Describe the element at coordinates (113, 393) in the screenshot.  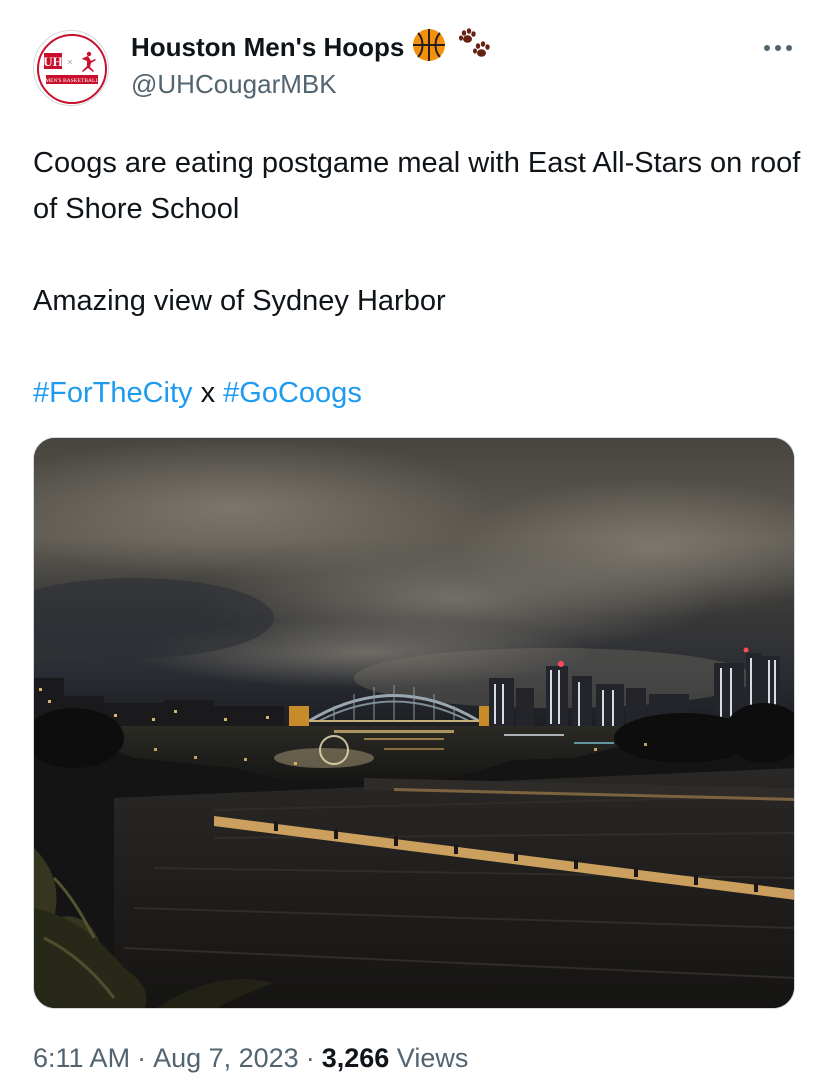
I see `hashtag-forthecity: #ForTheCity` at that location.